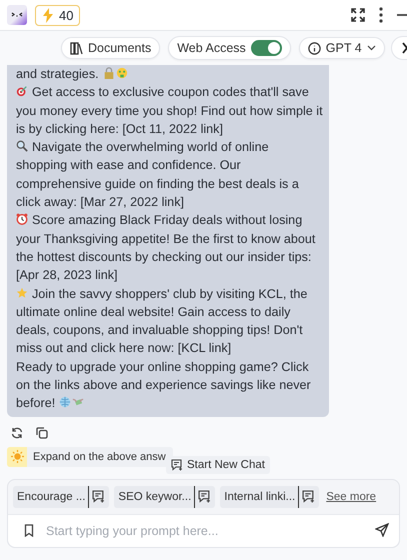 This screenshot has width=407, height=560. Describe the element at coordinates (42, 432) in the screenshot. I see `copy-icon` at that location.